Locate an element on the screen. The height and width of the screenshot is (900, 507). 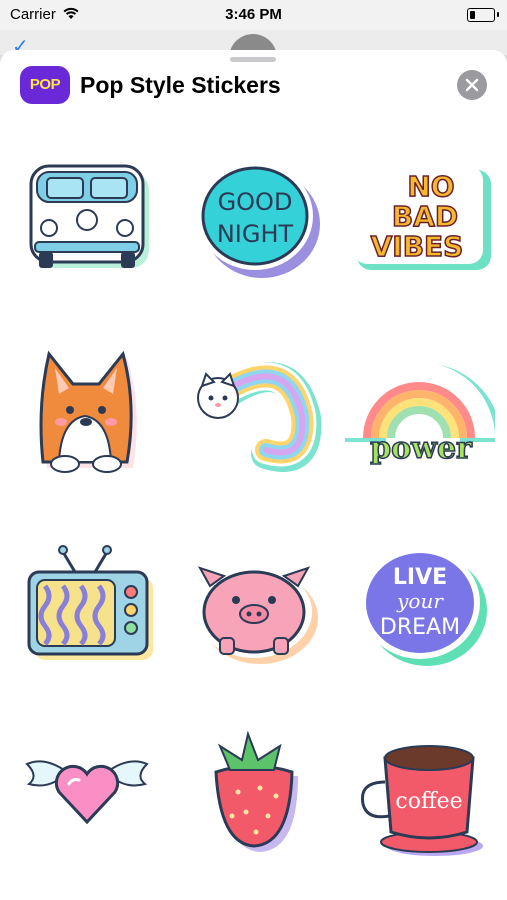
tv-icon is located at coordinates (90, 602).